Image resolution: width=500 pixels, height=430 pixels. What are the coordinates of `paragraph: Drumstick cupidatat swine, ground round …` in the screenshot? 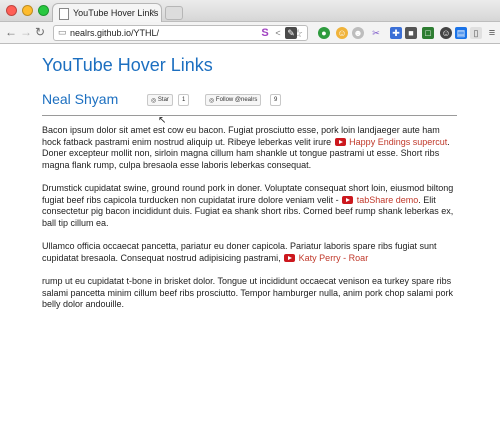 It's located at (251, 206).